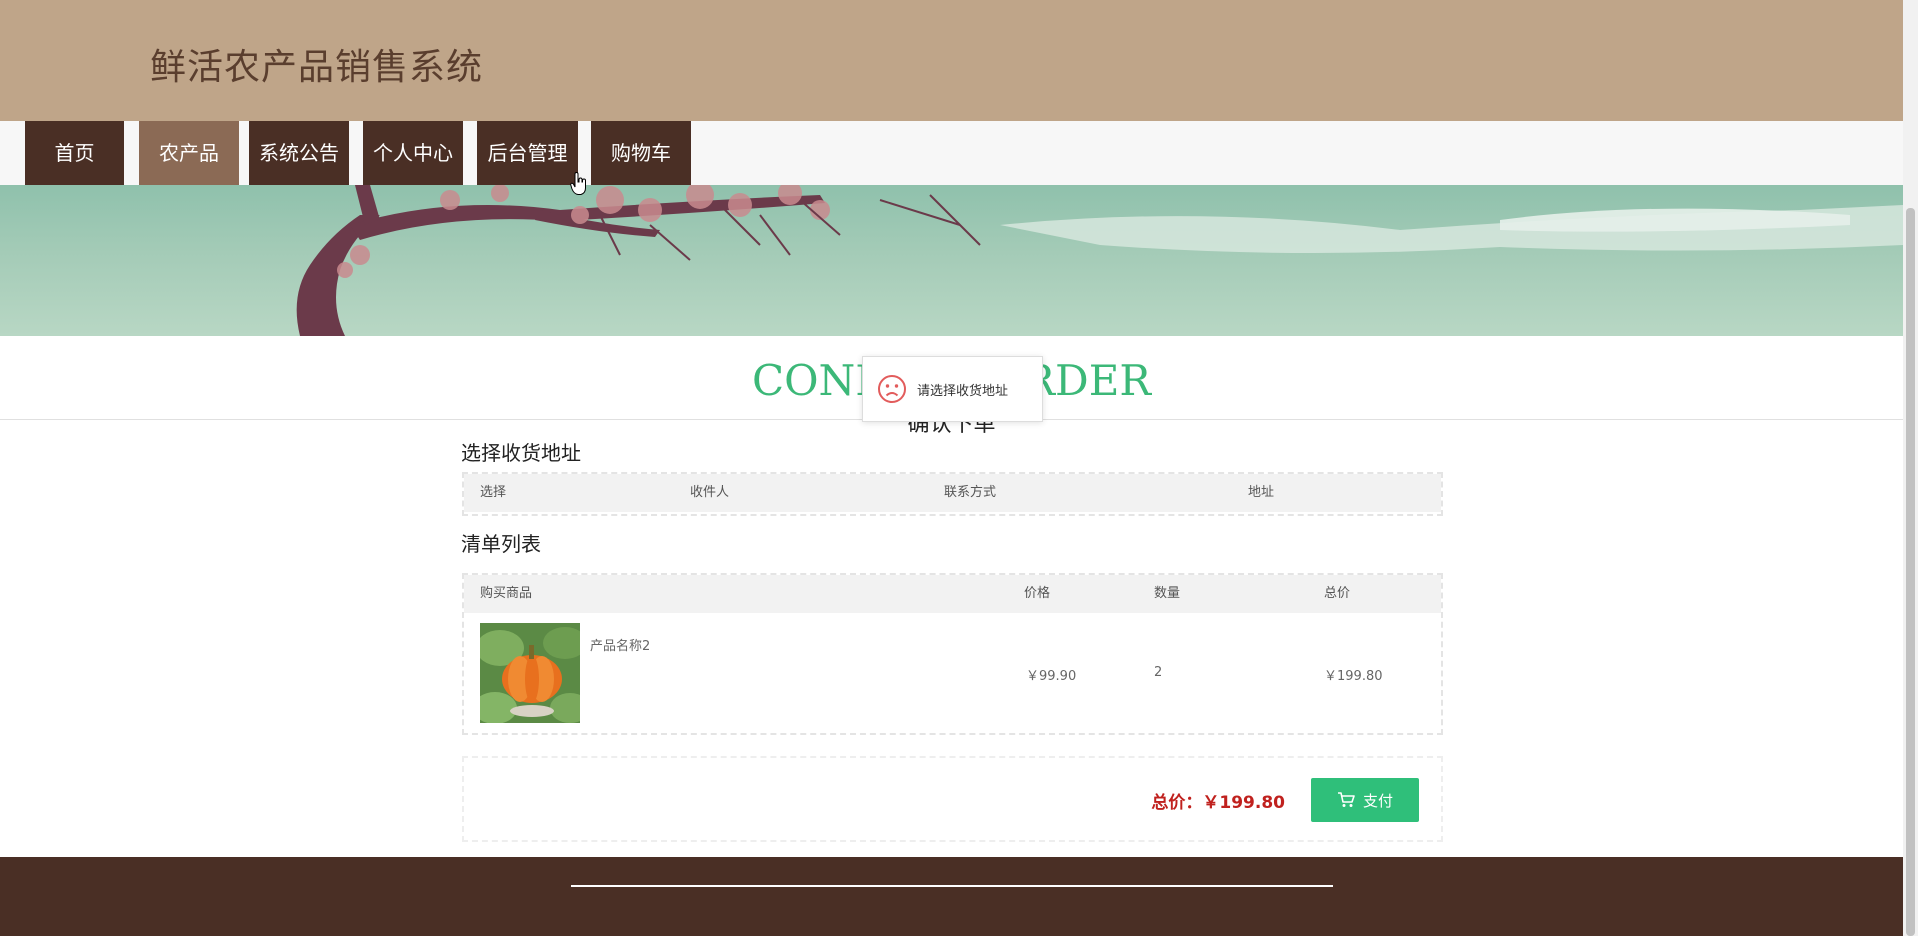 The width and height of the screenshot is (1918, 936). Describe the element at coordinates (1910, 572) in the screenshot. I see `scrollbar-thumb` at that location.